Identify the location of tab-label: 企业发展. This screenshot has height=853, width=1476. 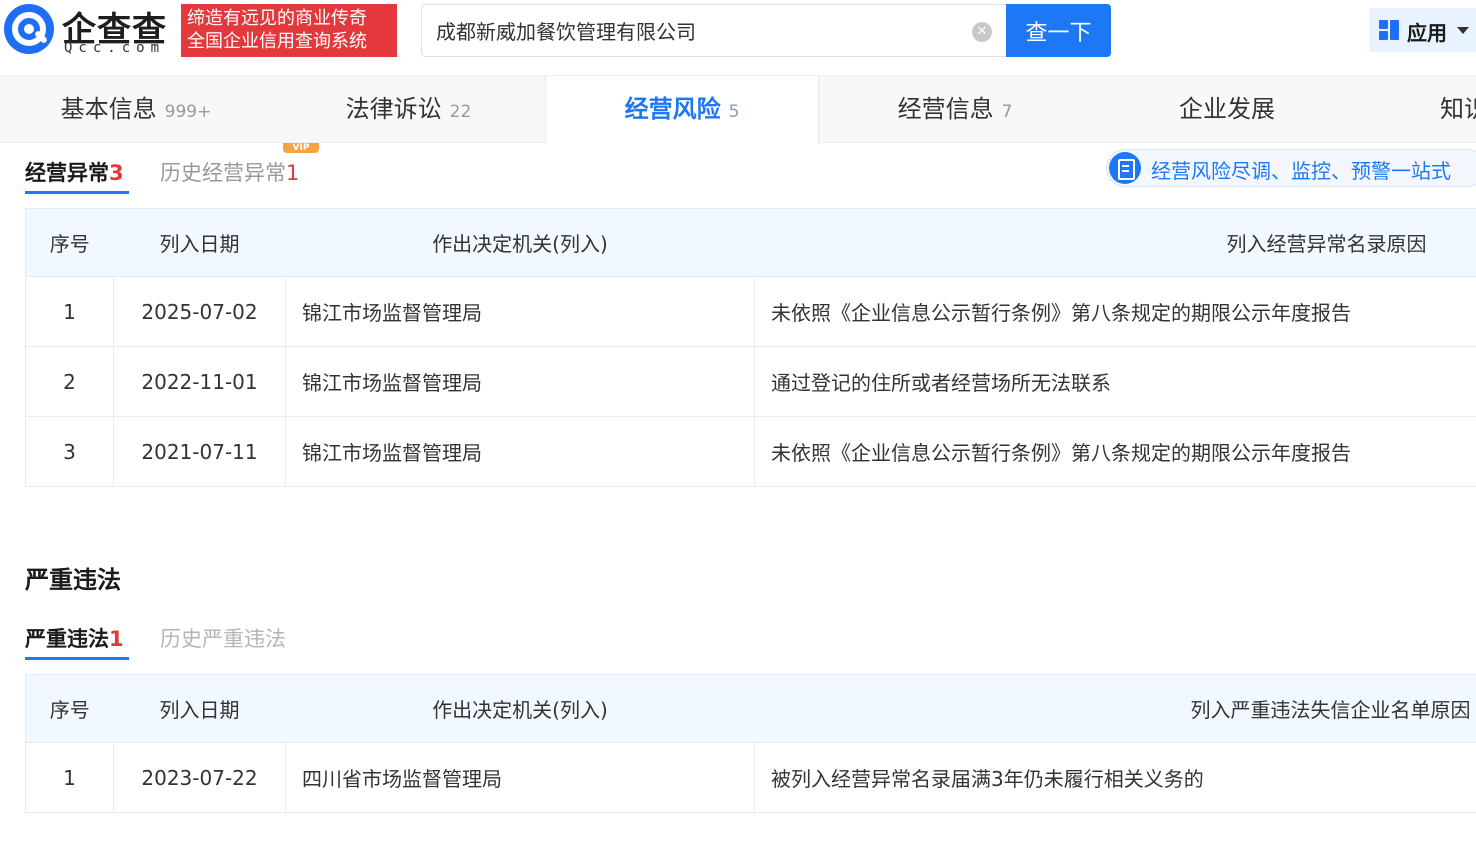
(1227, 109).